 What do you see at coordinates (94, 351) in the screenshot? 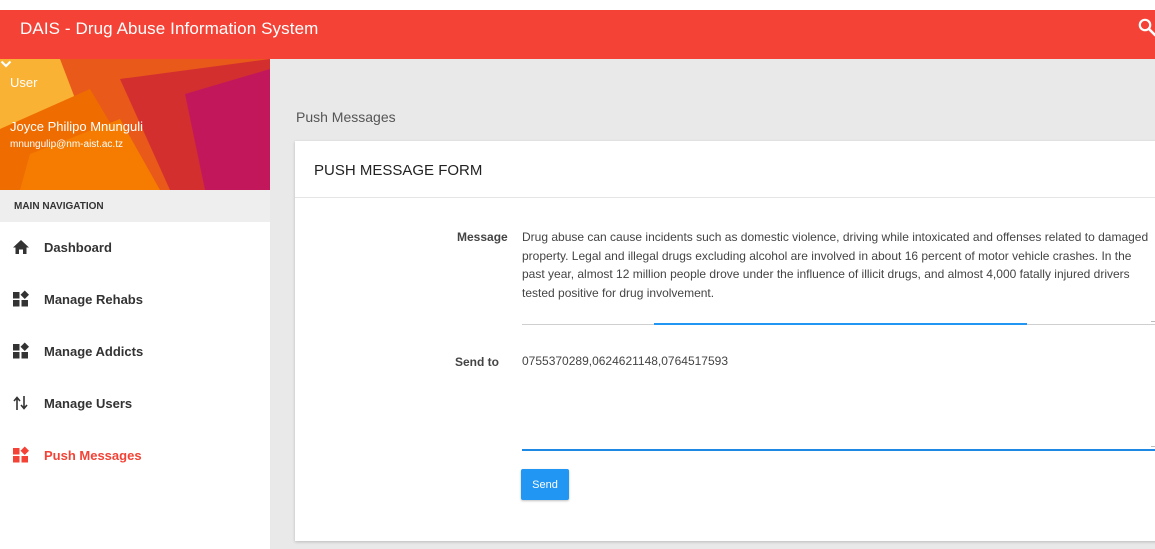
I see `sidebar-item-label: Manage Addicts` at bounding box center [94, 351].